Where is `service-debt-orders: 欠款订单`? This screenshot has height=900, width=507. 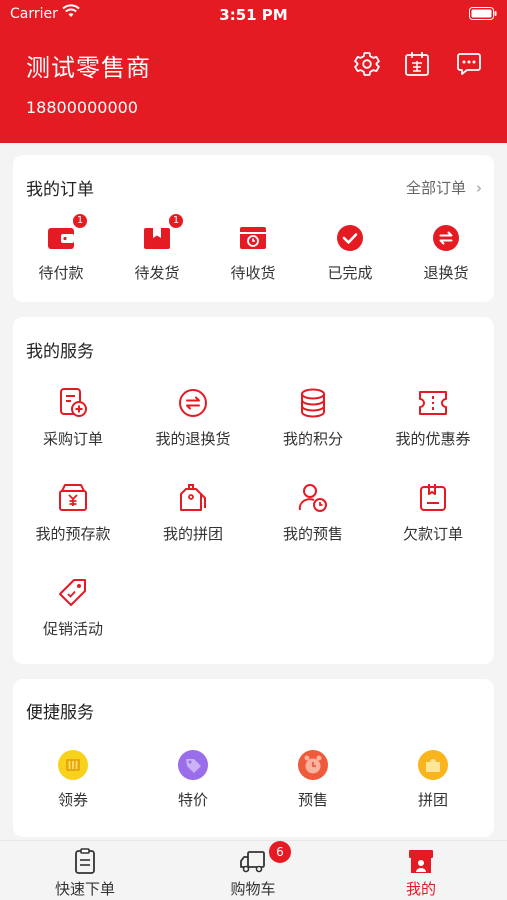 service-debt-orders: 欠款订单 is located at coordinates (433, 512).